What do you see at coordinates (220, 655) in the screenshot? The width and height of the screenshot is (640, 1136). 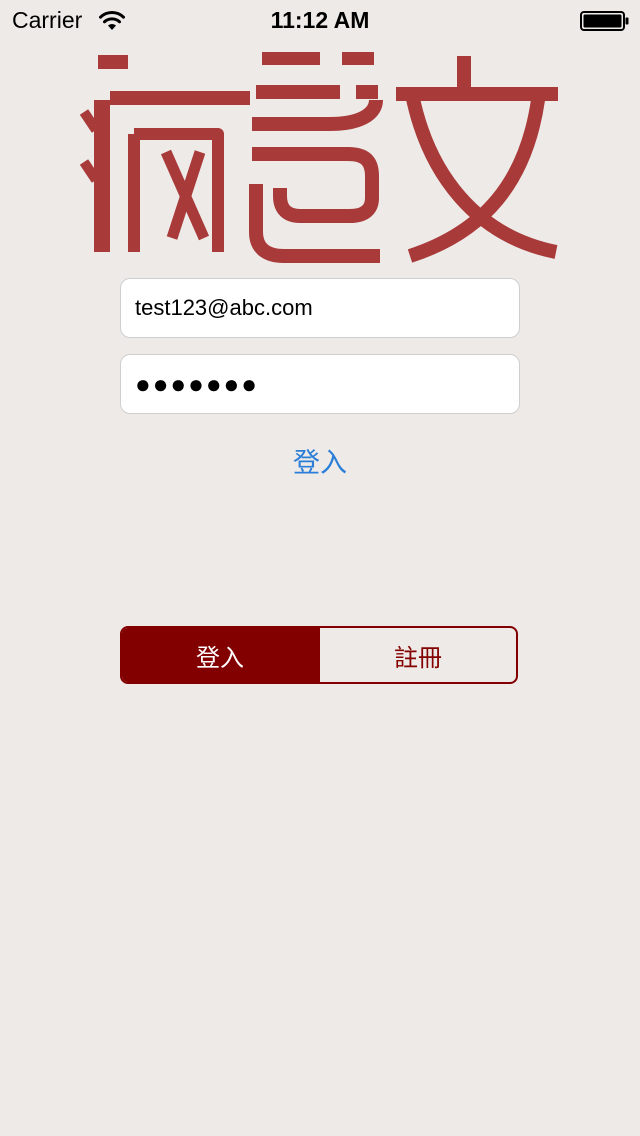 I see `segment-login: 登入` at bounding box center [220, 655].